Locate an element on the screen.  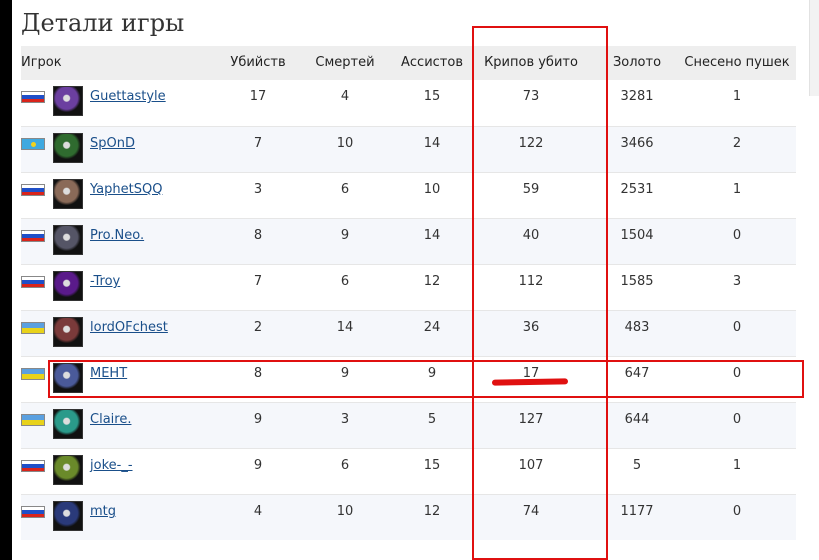
cell-creeps: 17 is located at coordinates (531, 373).